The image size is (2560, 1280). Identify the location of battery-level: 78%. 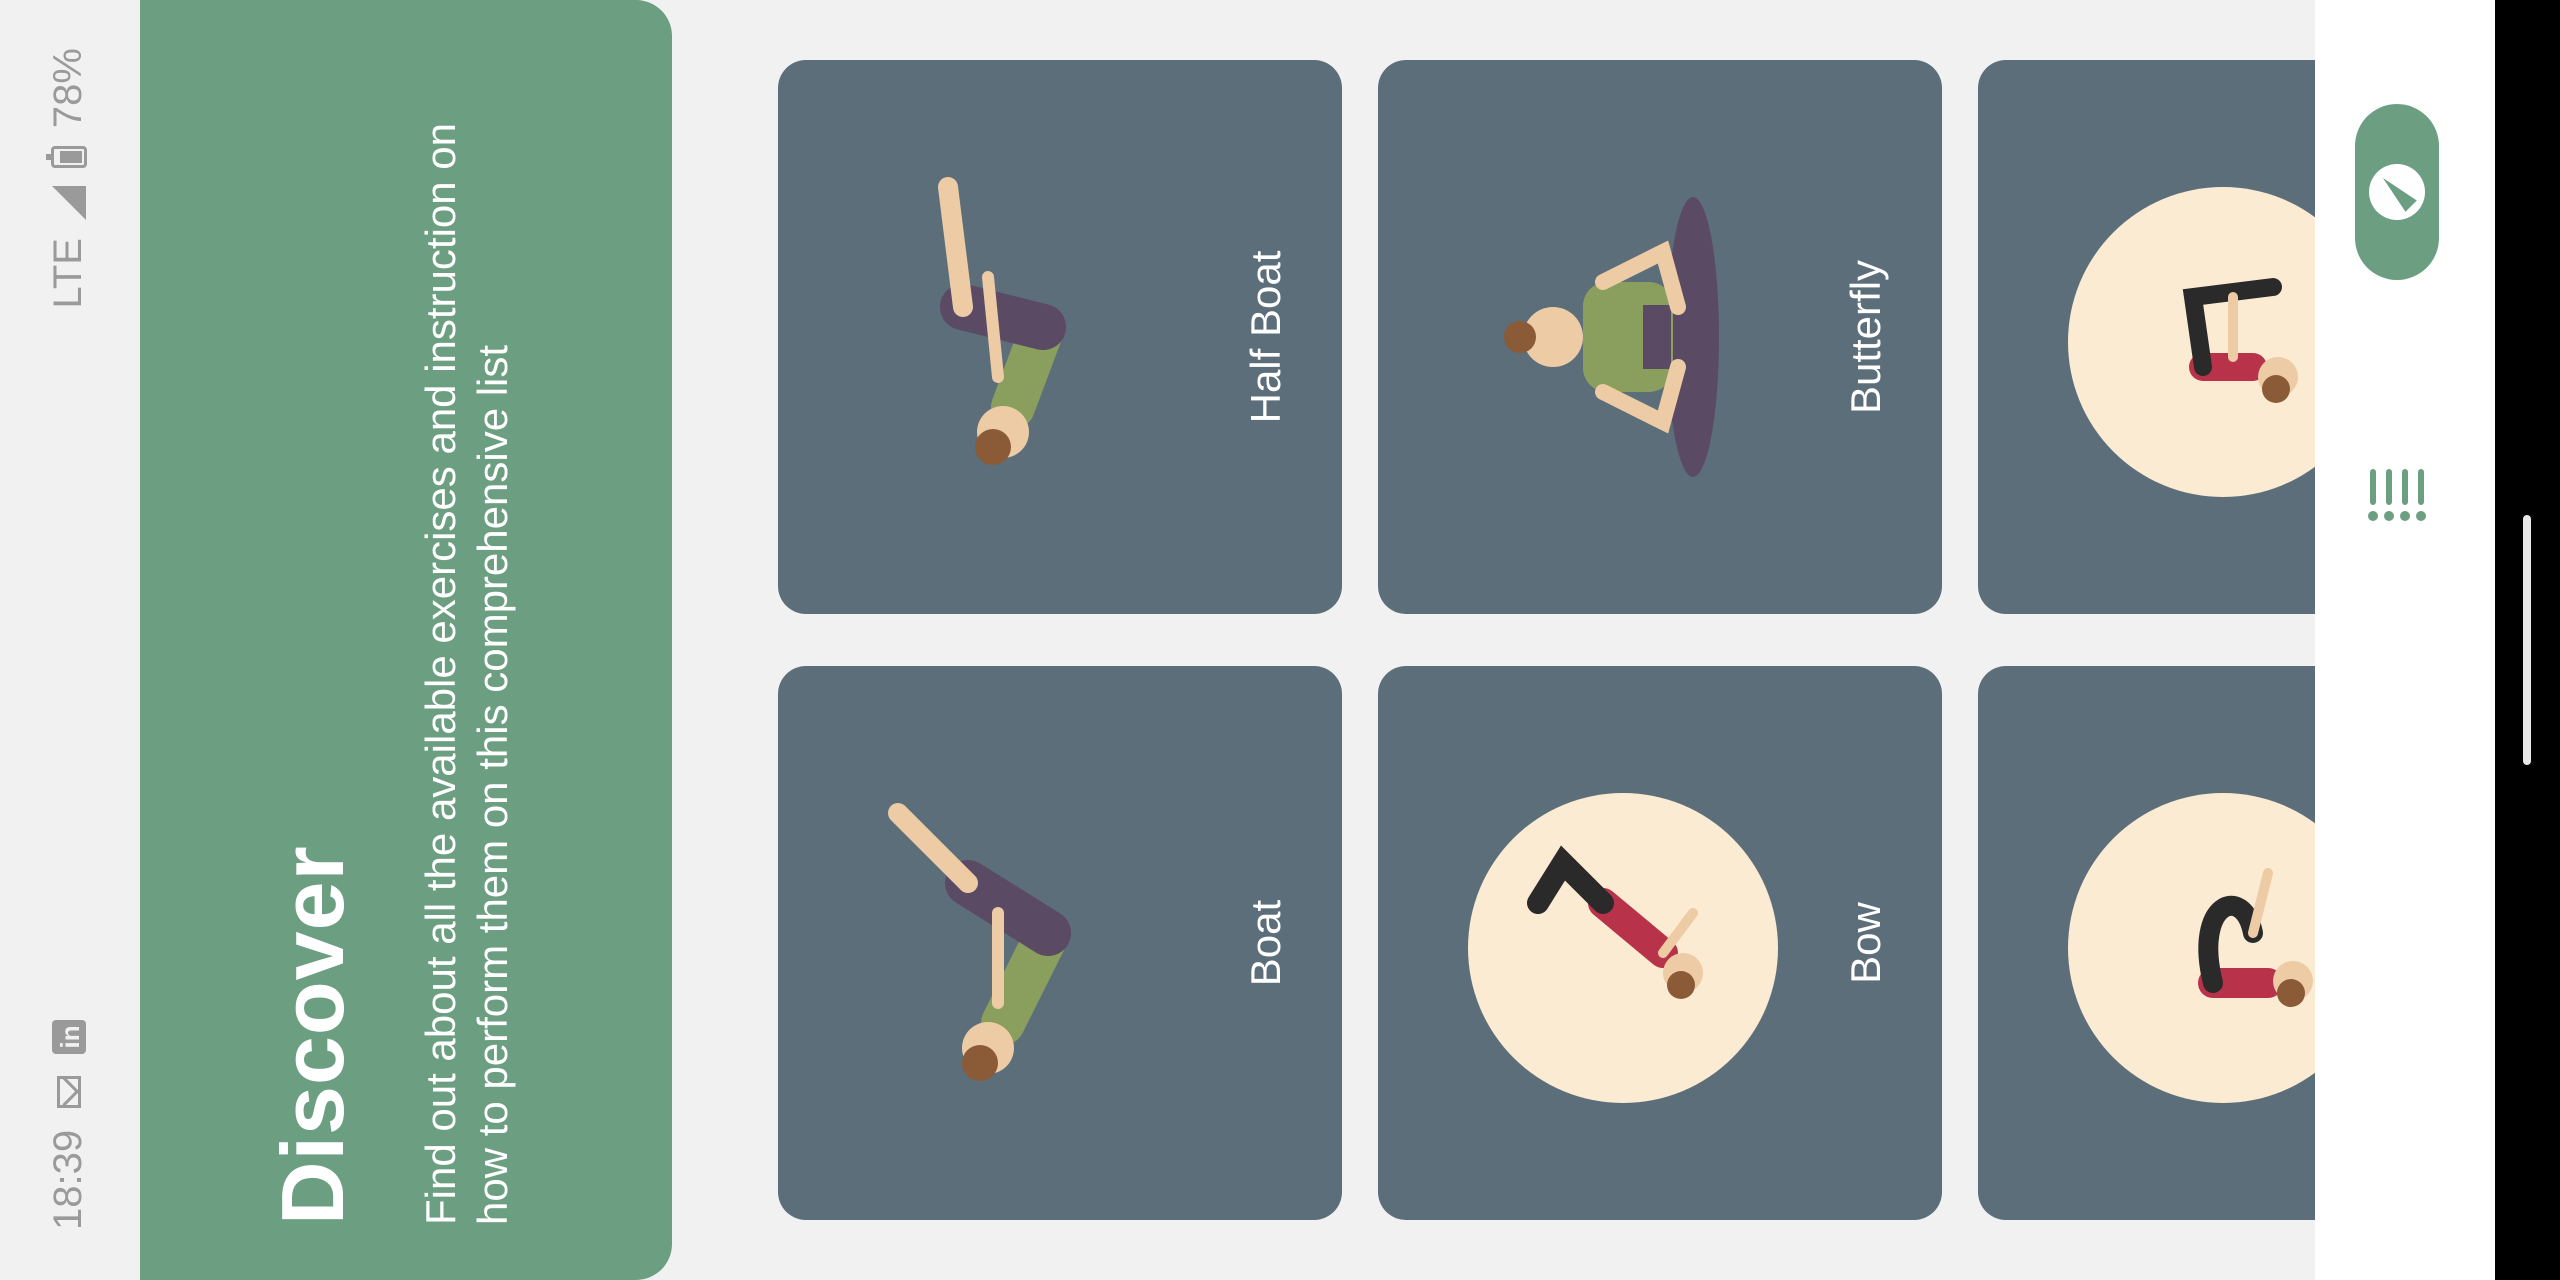
(68, 88).